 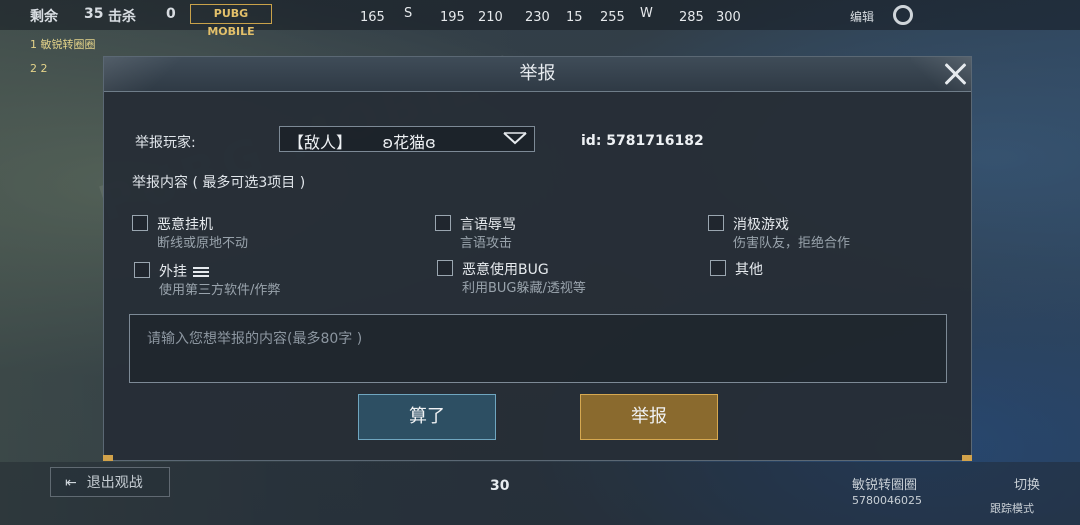 I want to click on kill-feed-item: 2 2, so click(x=39, y=68).